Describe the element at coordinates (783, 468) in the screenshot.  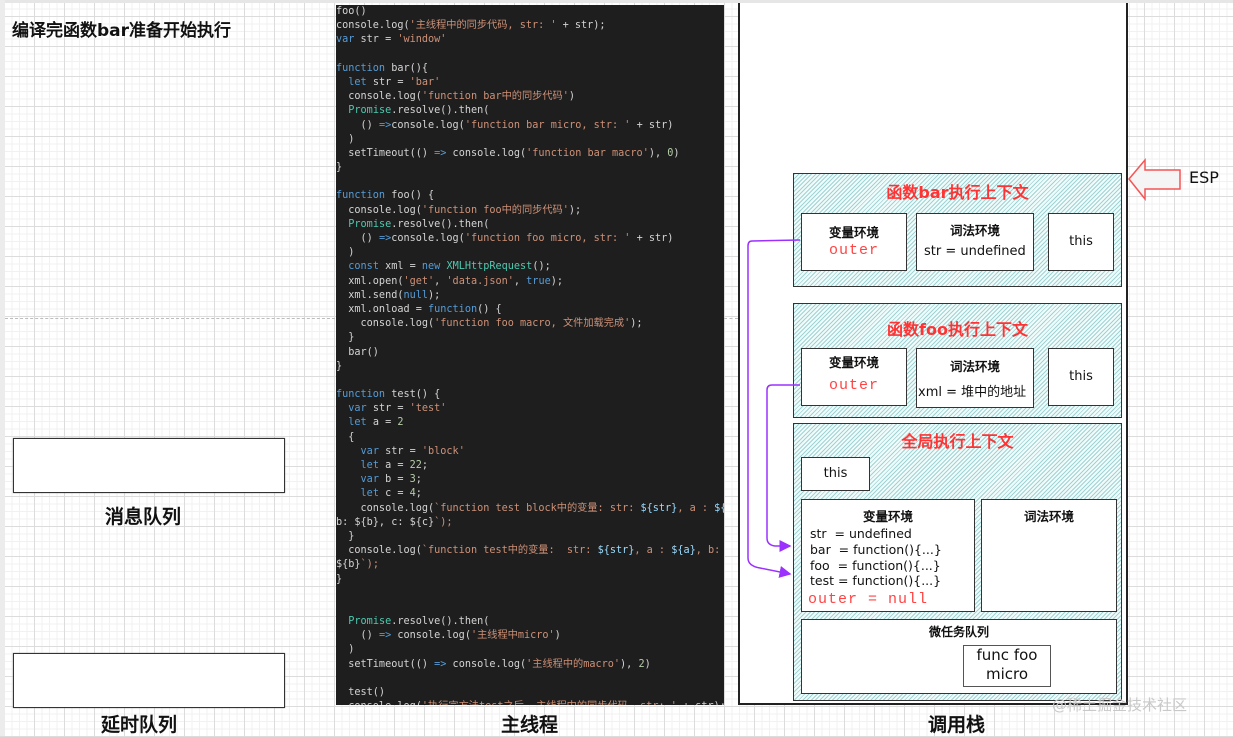
I see `foo-outer-arrow` at that location.